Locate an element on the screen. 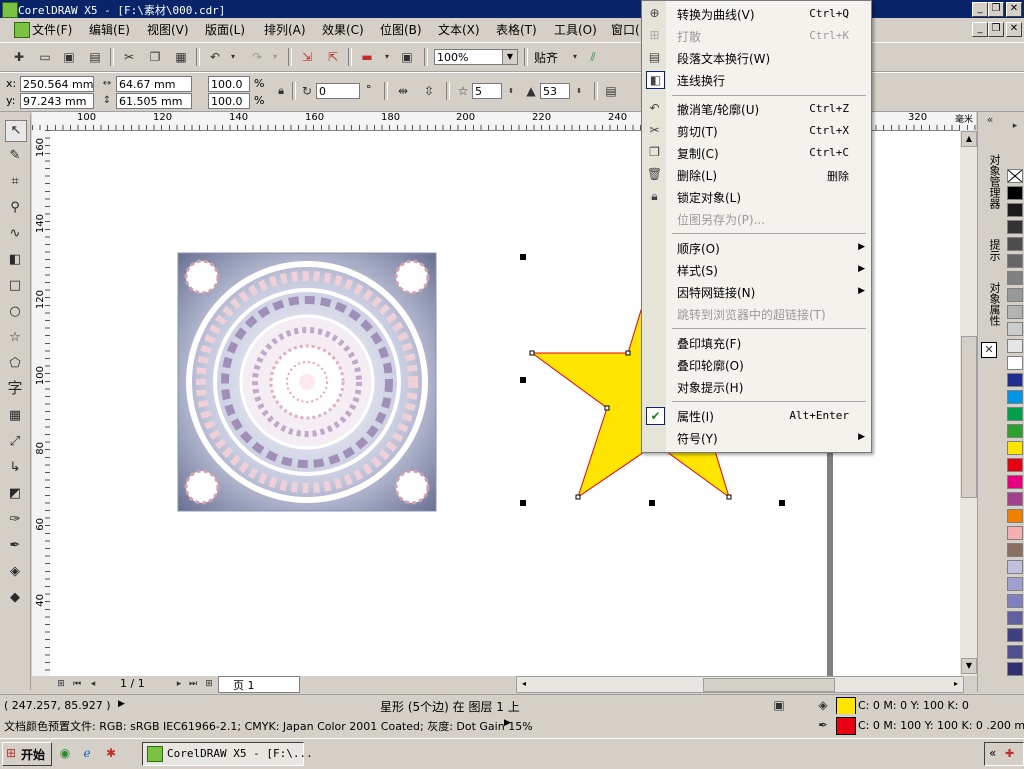 The width and height of the screenshot is (1024, 769). docker-tab-hints: 提示 is located at coordinates (990, 250).